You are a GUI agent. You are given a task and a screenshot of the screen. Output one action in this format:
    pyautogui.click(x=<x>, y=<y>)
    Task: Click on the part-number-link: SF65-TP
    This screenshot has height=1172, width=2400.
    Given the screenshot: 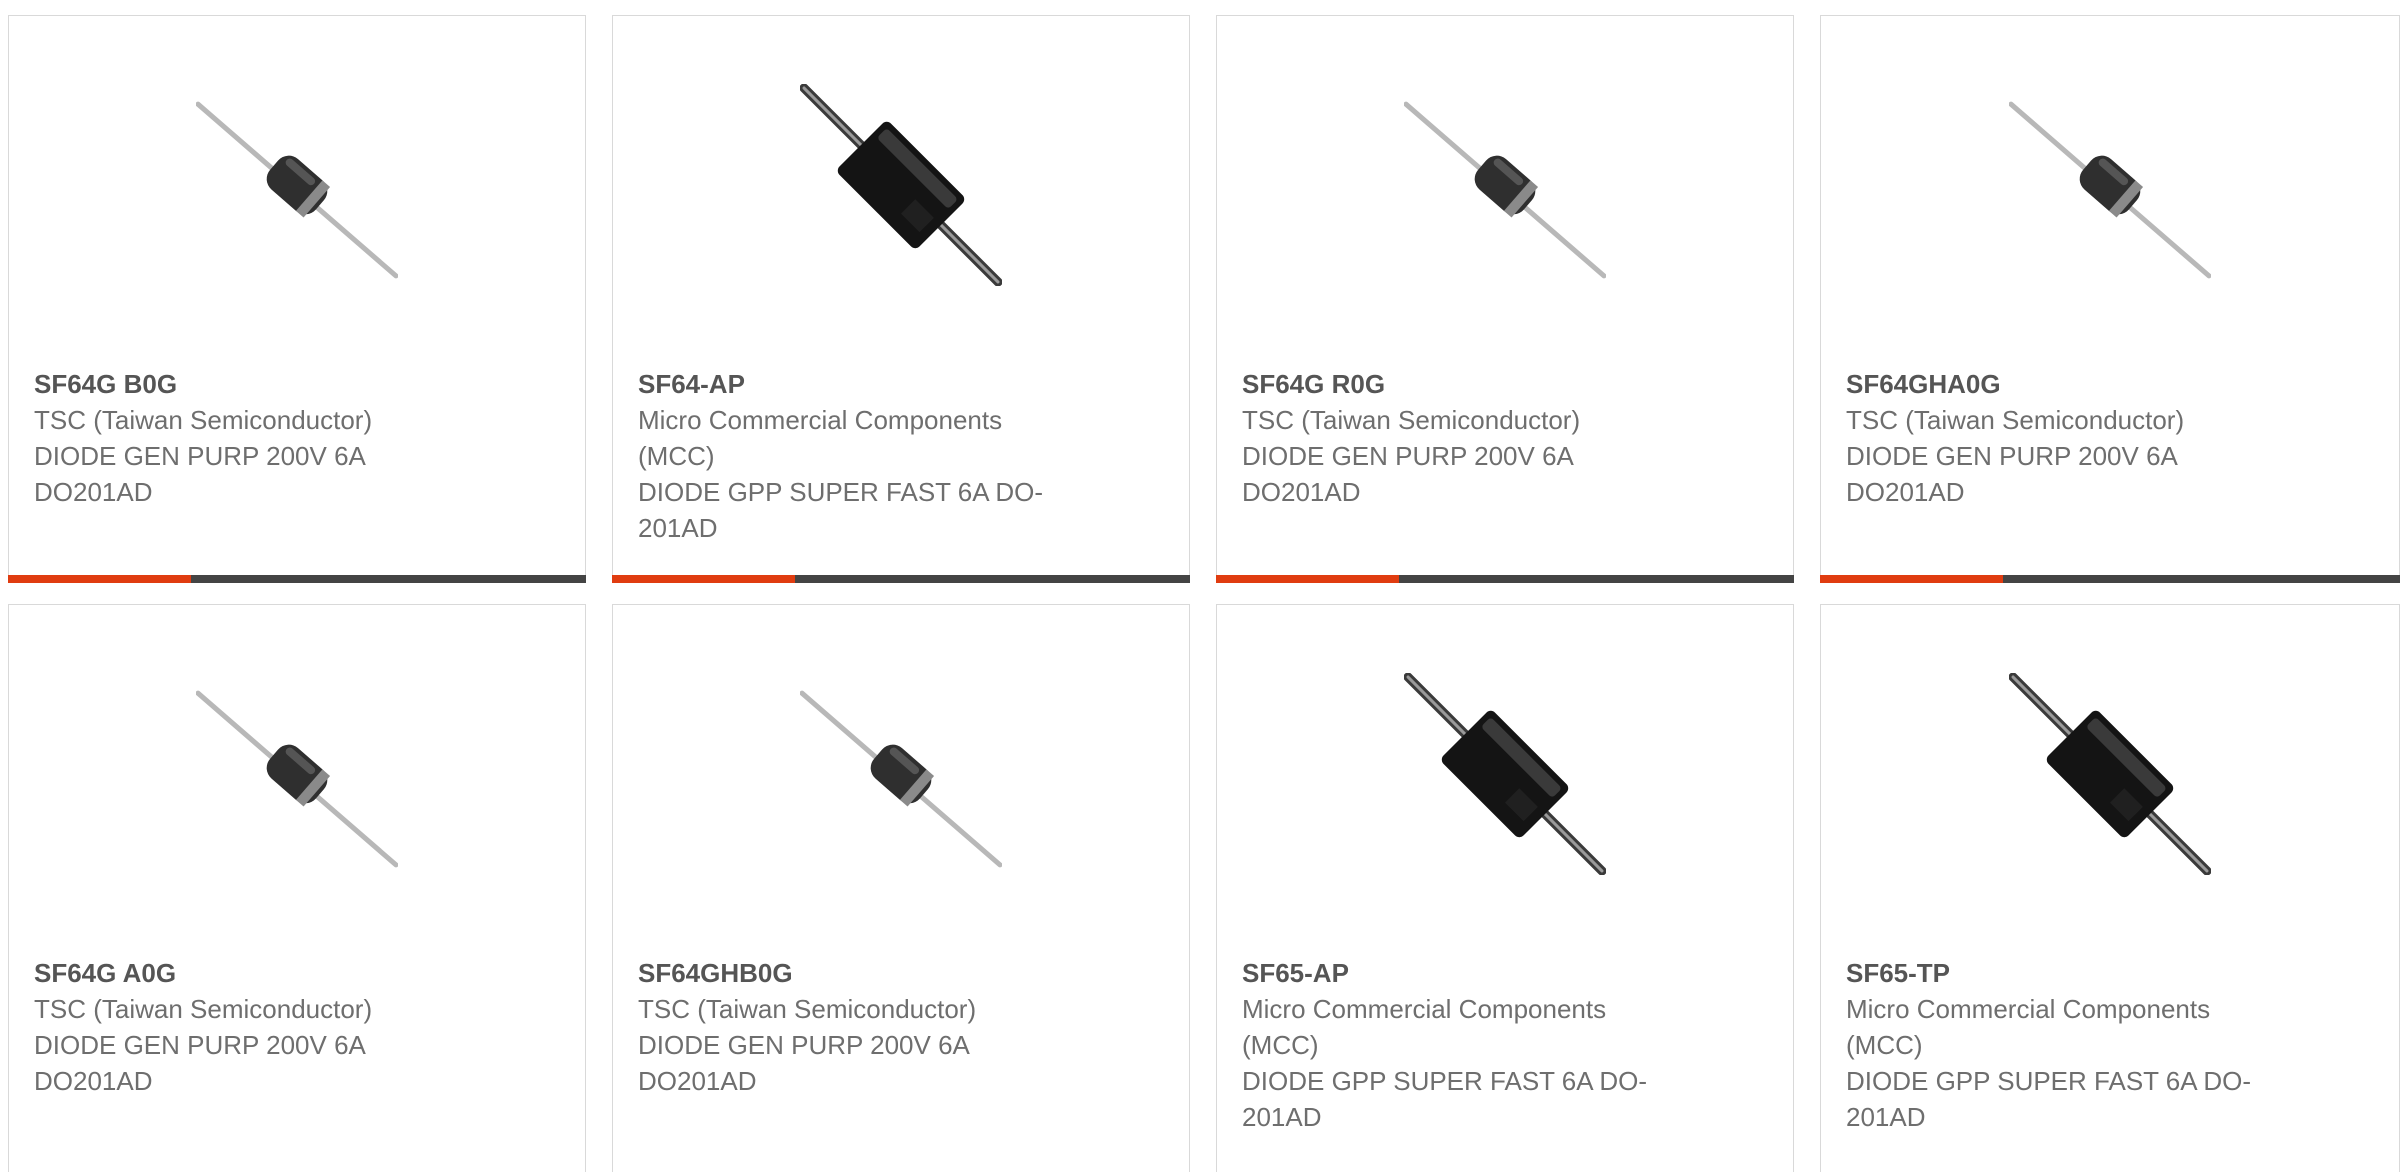 What is the action you would take?
    pyautogui.click(x=2061, y=973)
    